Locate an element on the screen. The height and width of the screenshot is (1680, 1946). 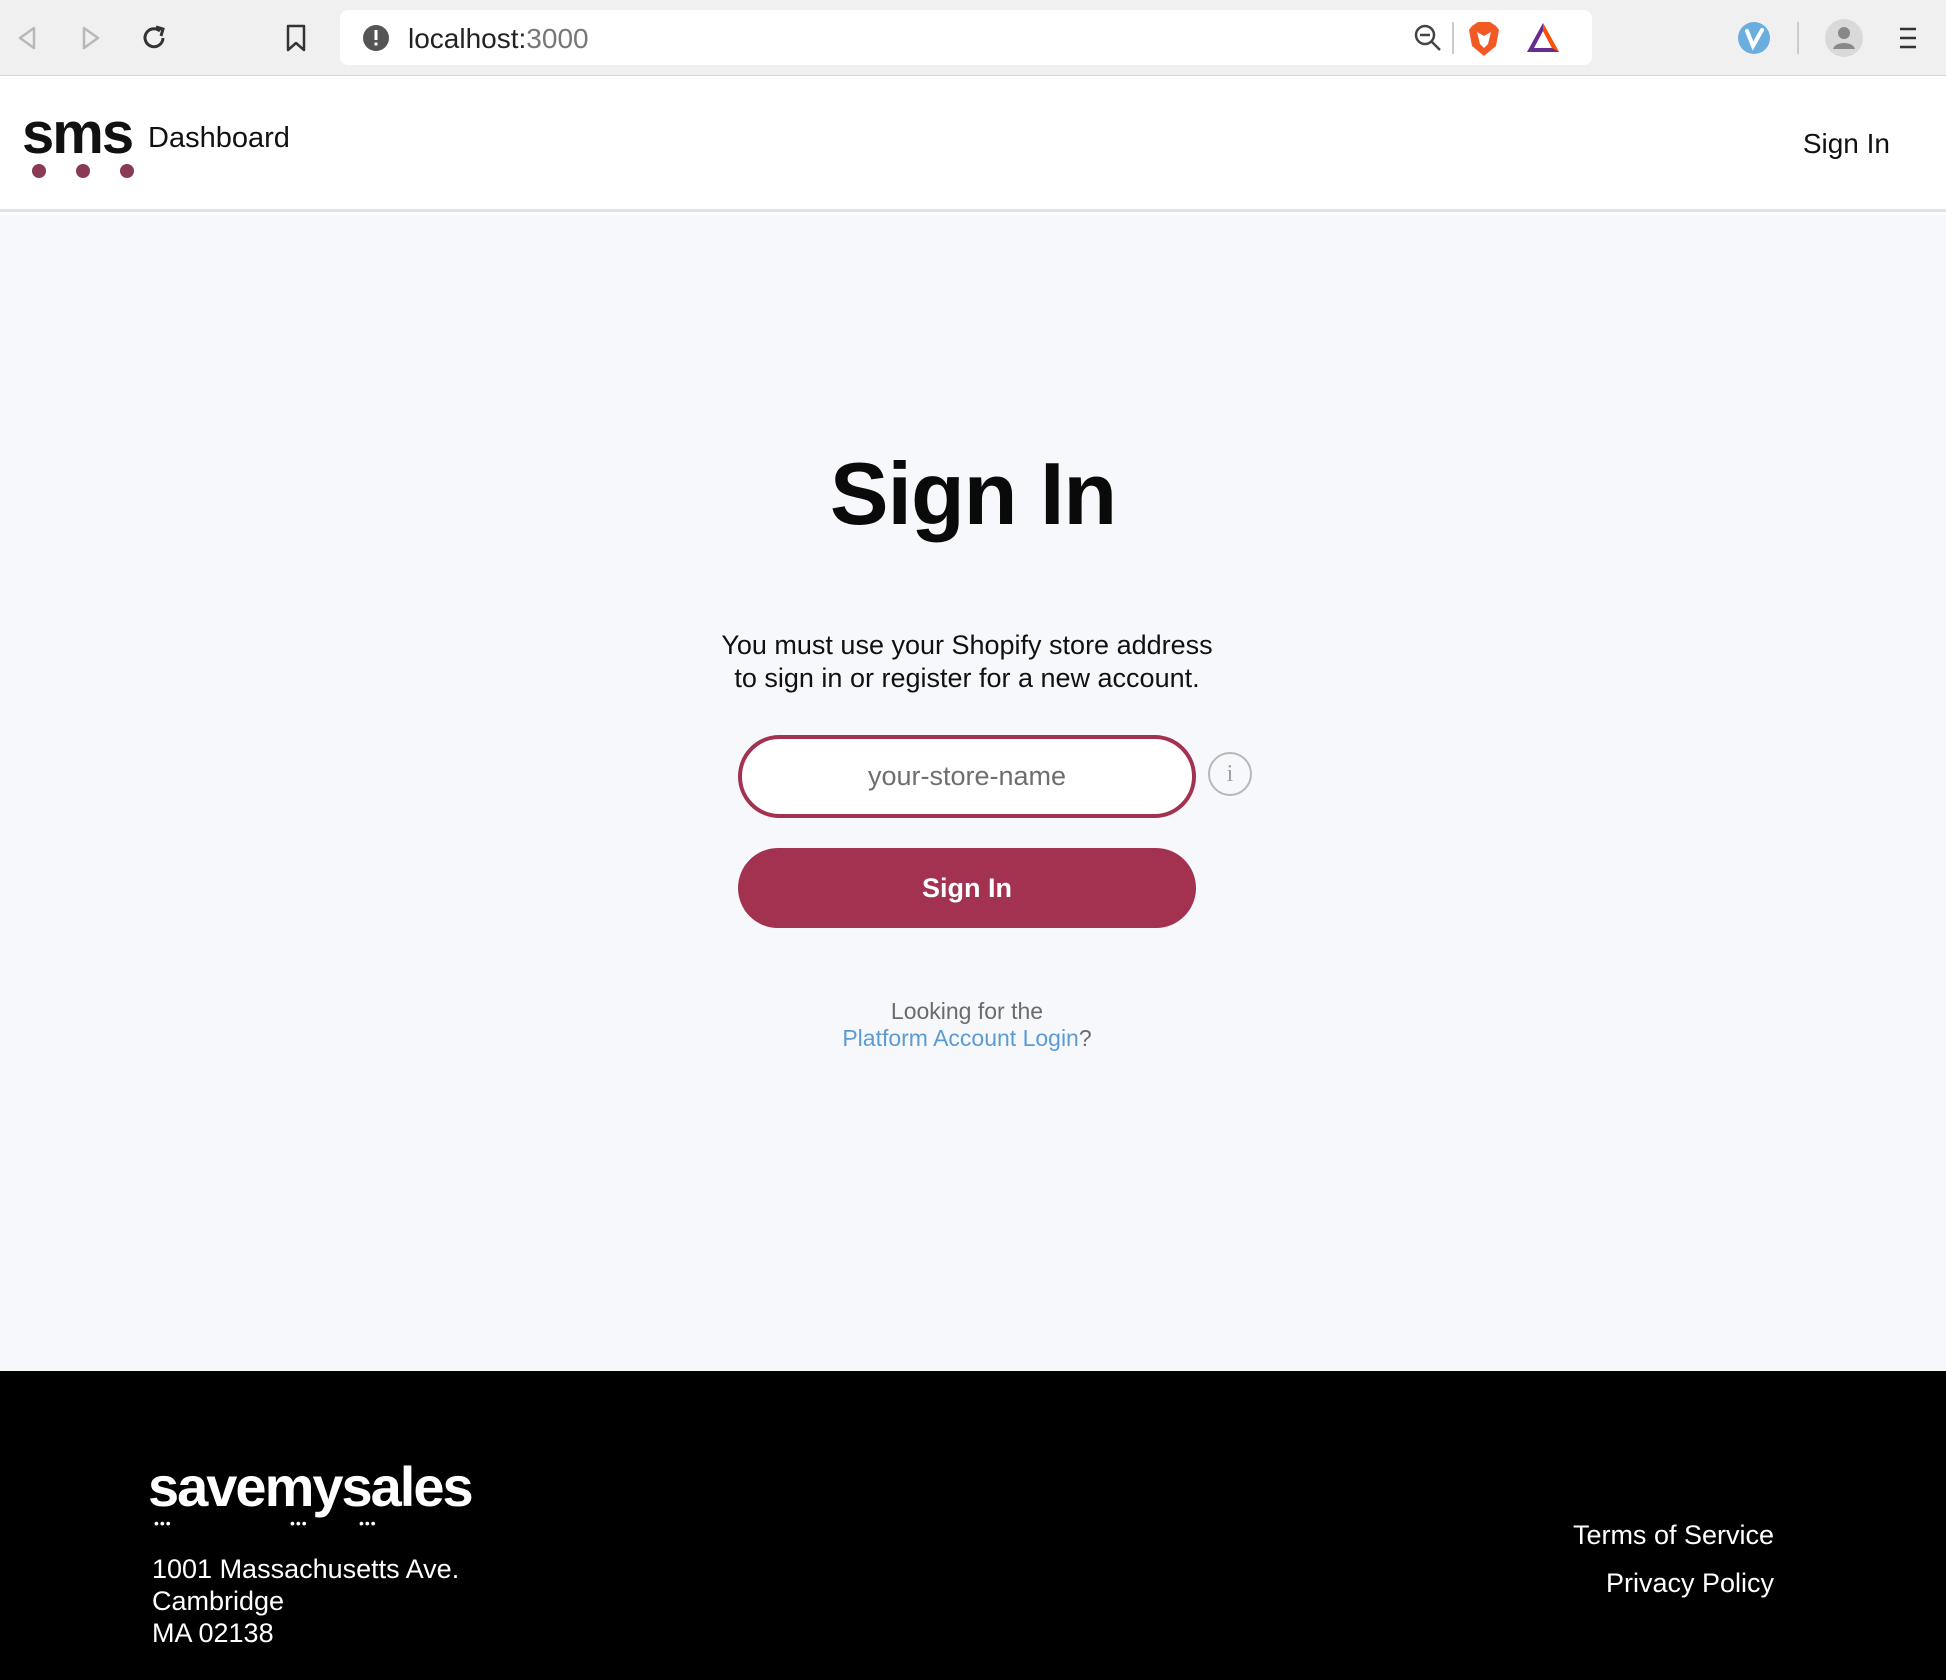
platform-login-note: Looking for the Platform Account Login? is located at coordinates (967, 1025).